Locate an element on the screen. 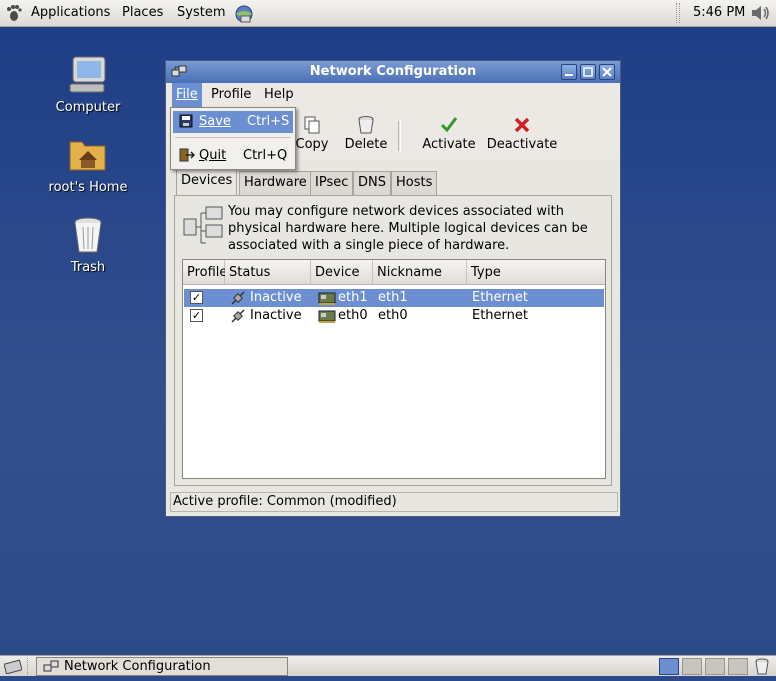 Image resolution: width=776 pixels, height=681 pixels. tab-dns: DNS is located at coordinates (372, 183).